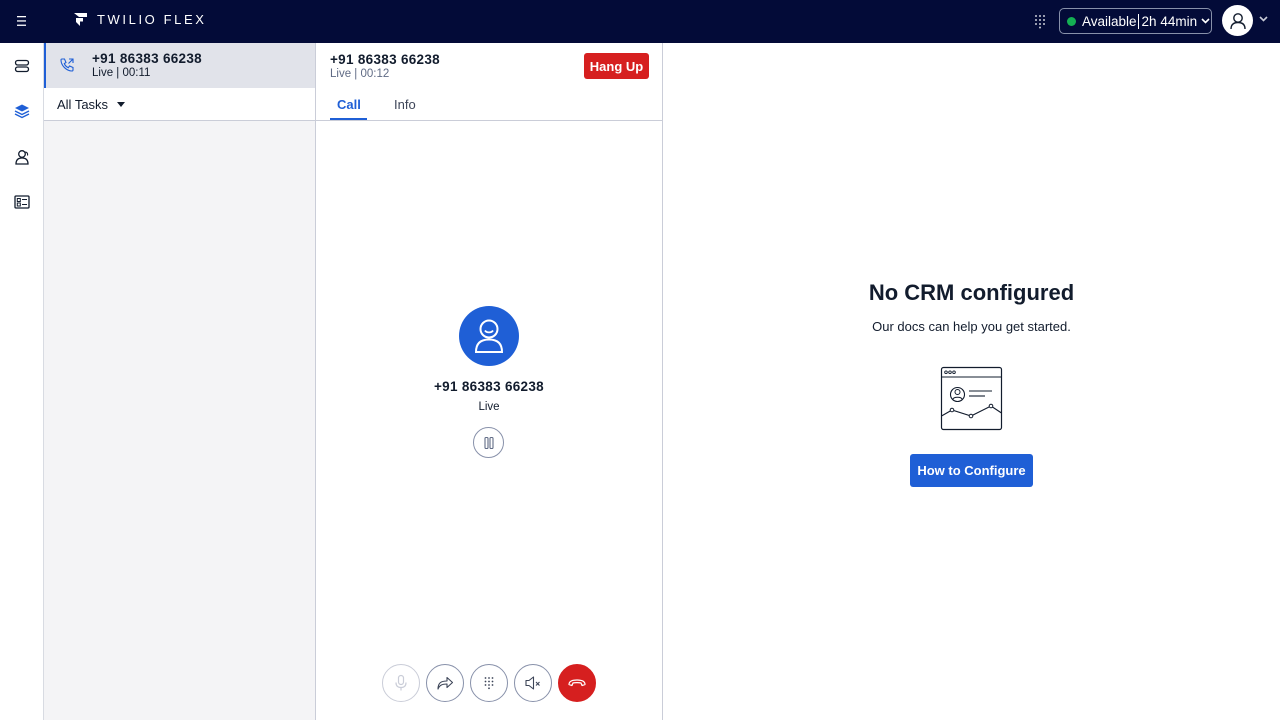 This screenshot has width=1280, height=720. Describe the element at coordinates (489, 104) in the screenshot. I see `call-tabs: Call Info` at that location.